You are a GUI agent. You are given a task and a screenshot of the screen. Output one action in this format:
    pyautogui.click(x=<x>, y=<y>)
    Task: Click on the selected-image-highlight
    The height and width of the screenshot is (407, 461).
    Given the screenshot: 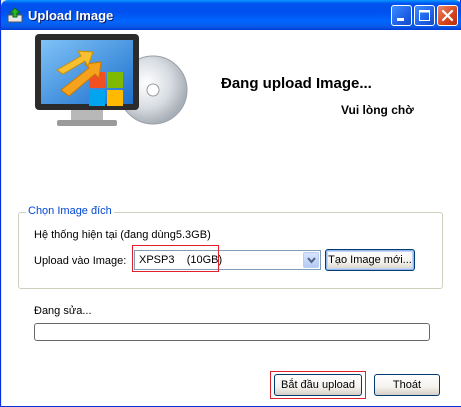 What is the action you would take?
    pyautogui.click(x=175, y=258)
    